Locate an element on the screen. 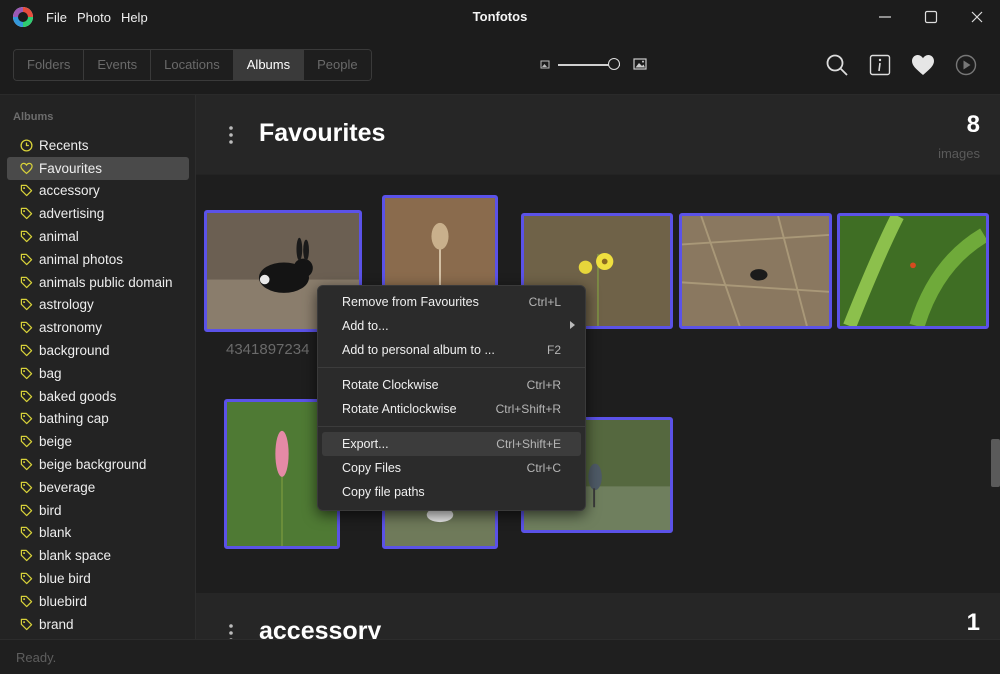 Image resolution: width=1000 pixels, height=674 pixels. search-icon is located at coordinates (837, 65).